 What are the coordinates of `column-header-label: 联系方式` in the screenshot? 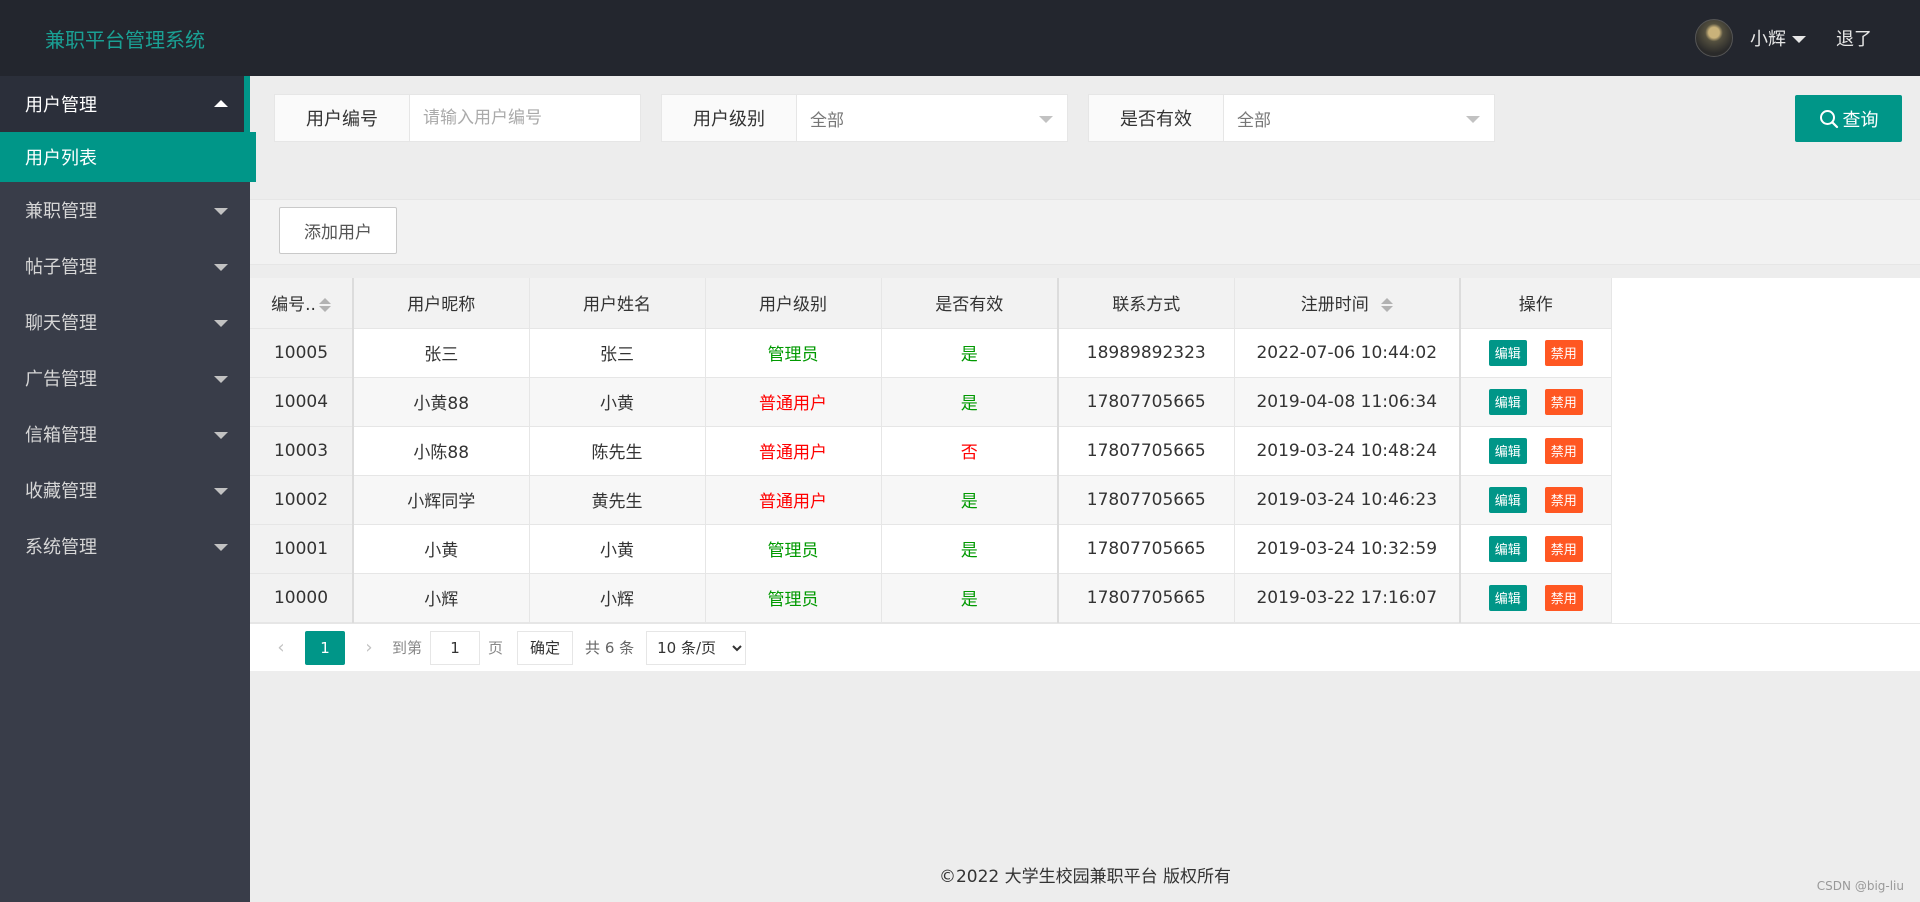 It's located at (1146, 305).